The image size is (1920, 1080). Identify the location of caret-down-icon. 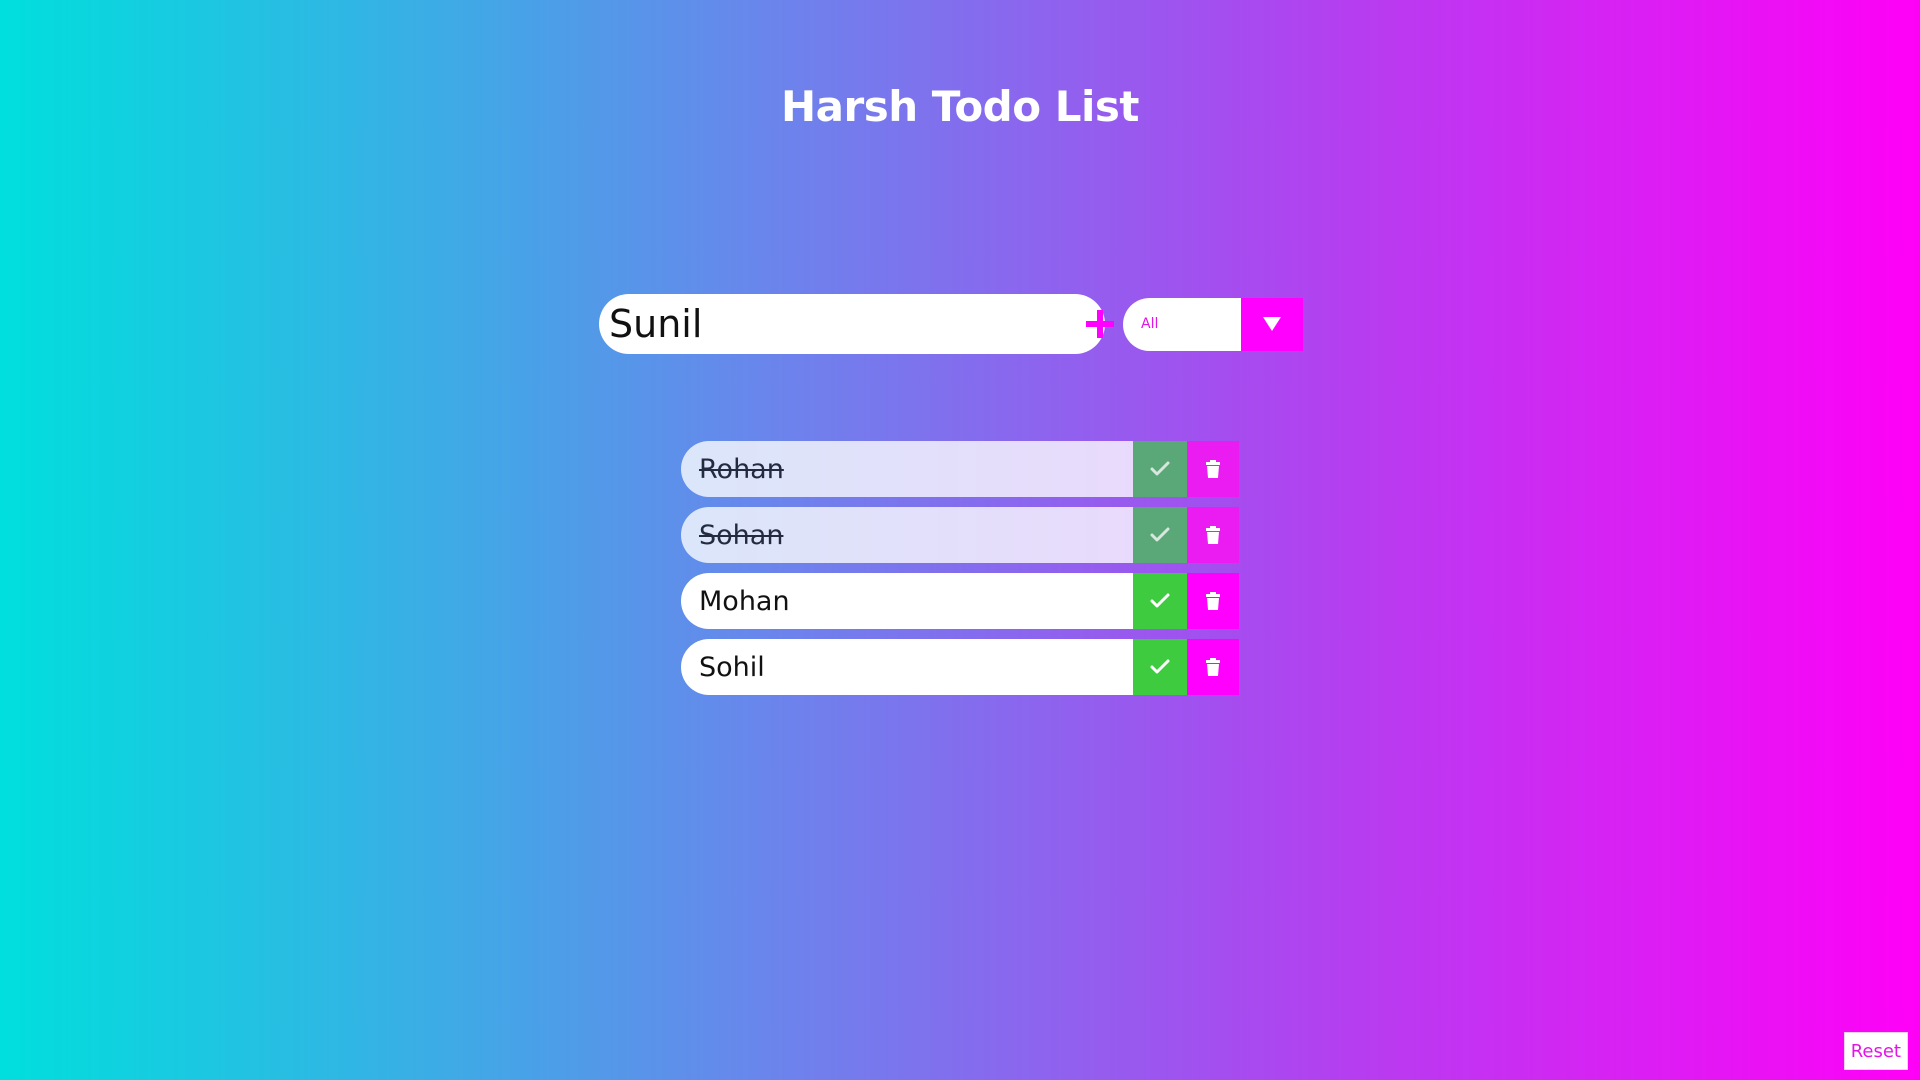
(1272, 324).